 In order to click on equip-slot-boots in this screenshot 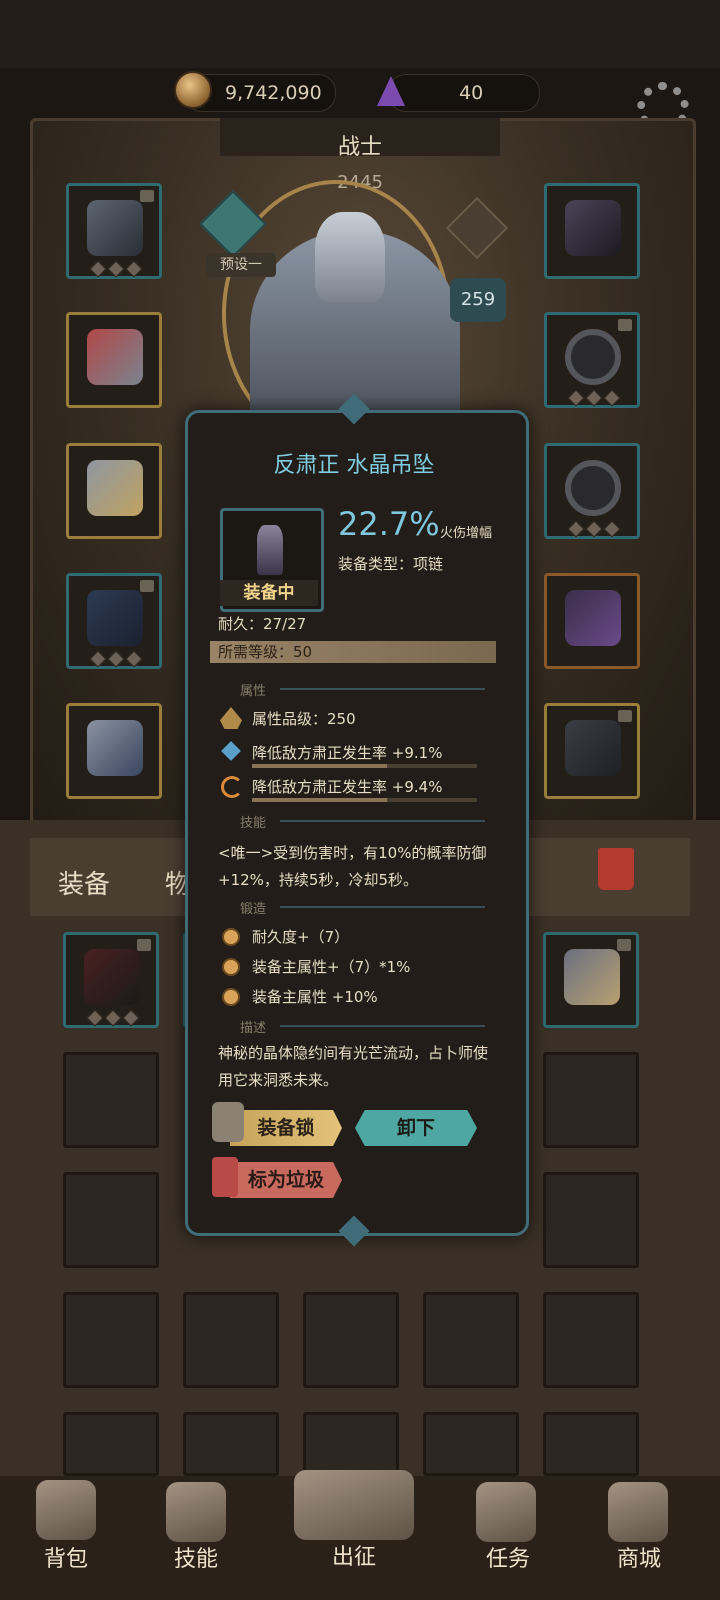, I will do `click(114, 751)`.